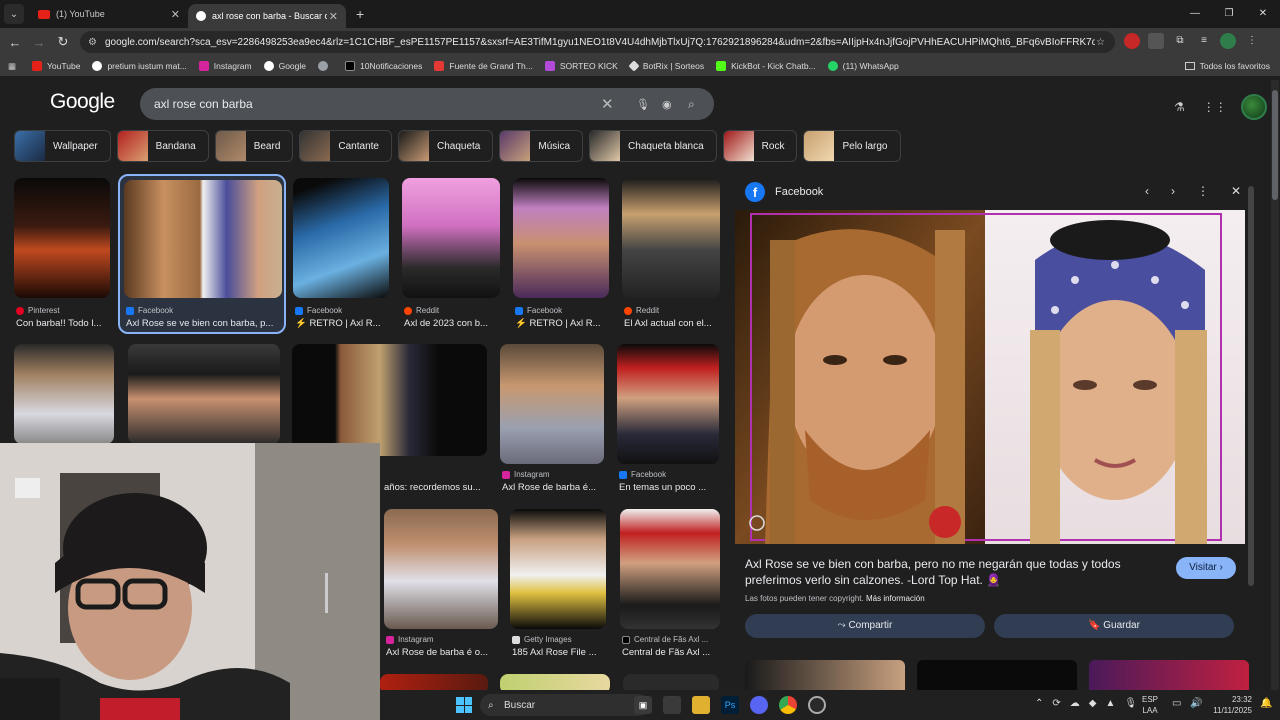  What do you see at coordinates (445, 146) in the screenshot?
I see `chip-chaqueta: Chaqueta` at bounding box center [445, 146].